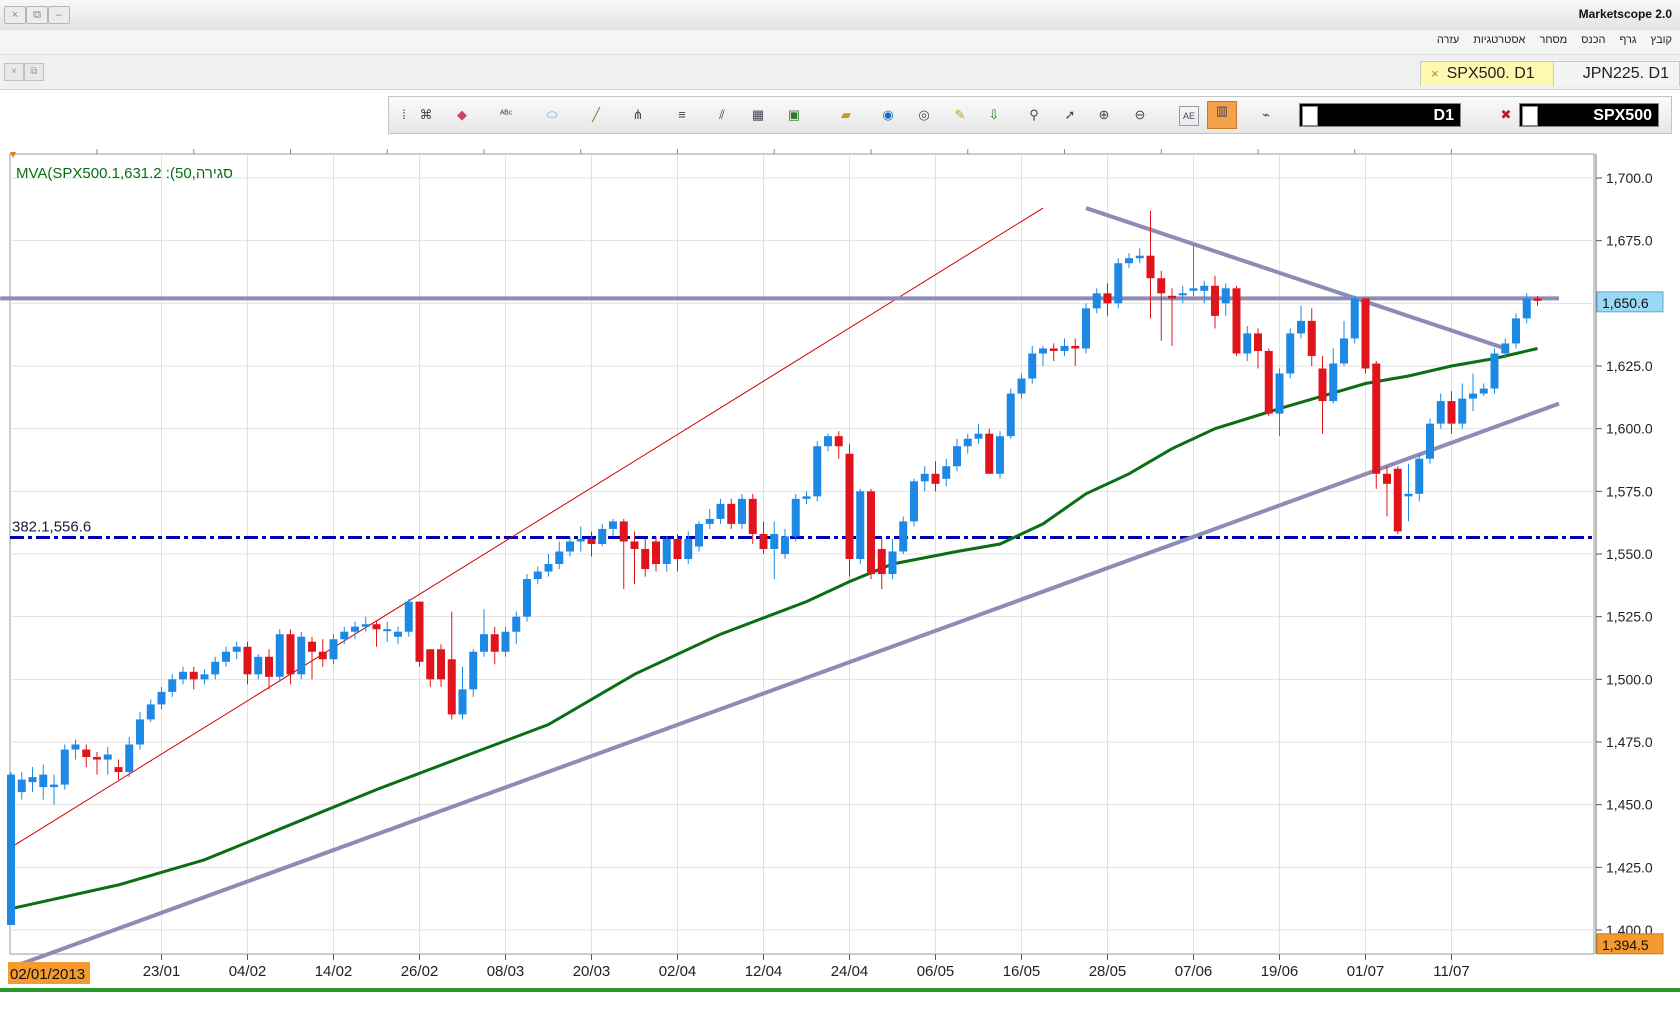 The image size is (1680, 1018). I want to click on cursor-zoom-out-icon: ⊖, so click(1140, 115).